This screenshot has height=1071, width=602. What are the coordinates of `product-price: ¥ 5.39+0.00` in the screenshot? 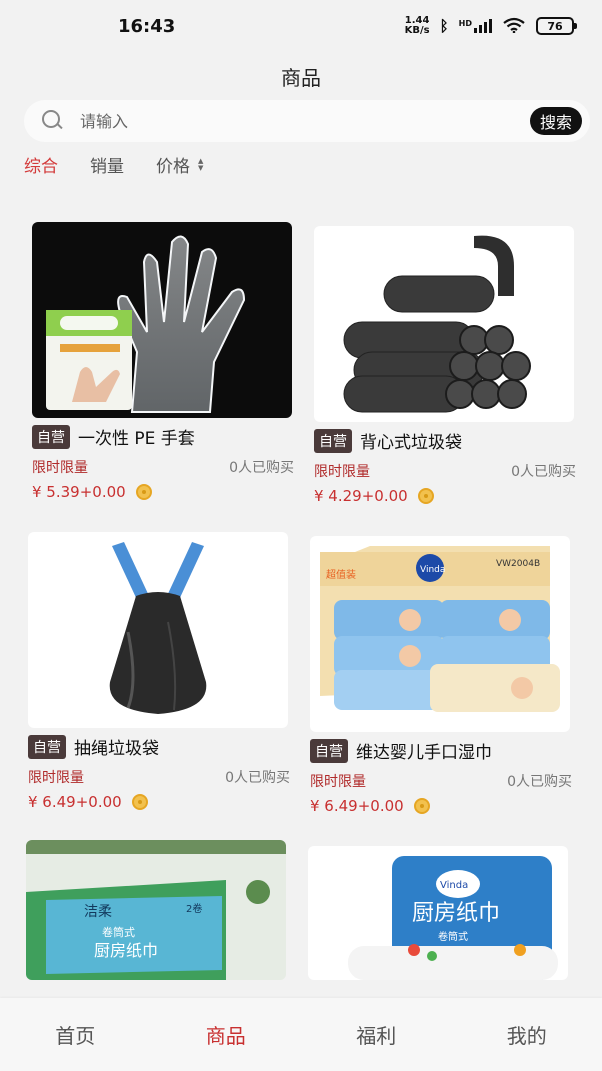 It's located at (79, 492).